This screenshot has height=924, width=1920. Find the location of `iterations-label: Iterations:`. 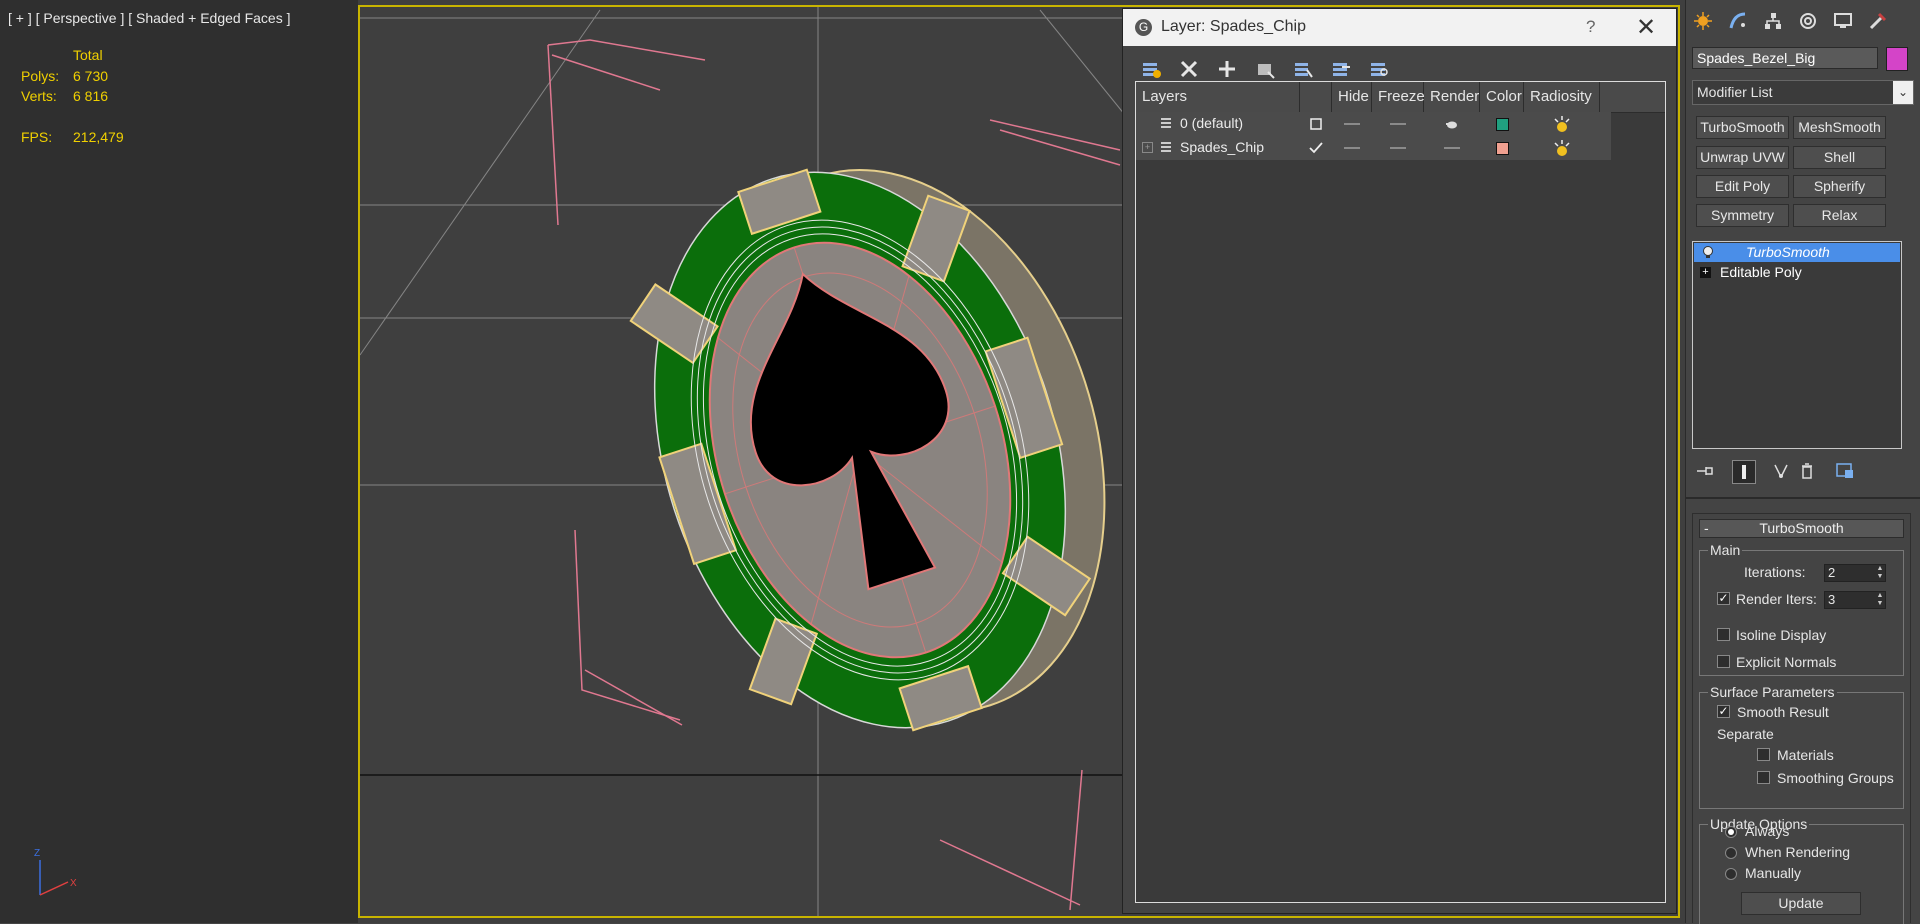

iterations-label: Iterations: is located at coordinates (1775, 572).